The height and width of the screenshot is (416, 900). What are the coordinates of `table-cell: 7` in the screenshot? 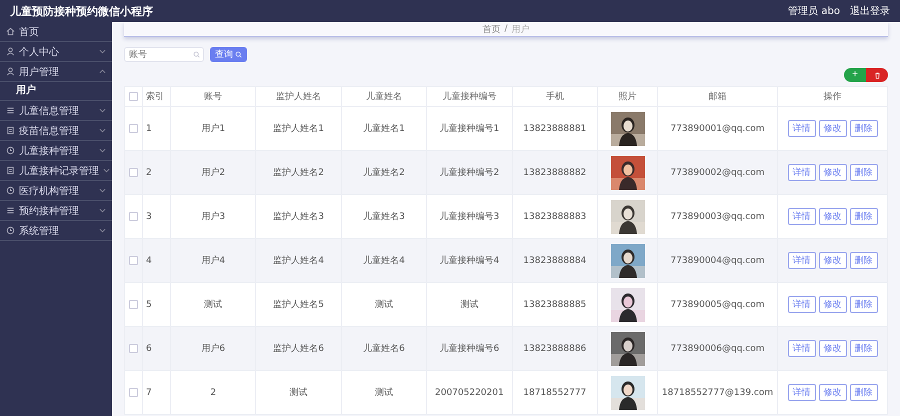 It's located at (149, 393).